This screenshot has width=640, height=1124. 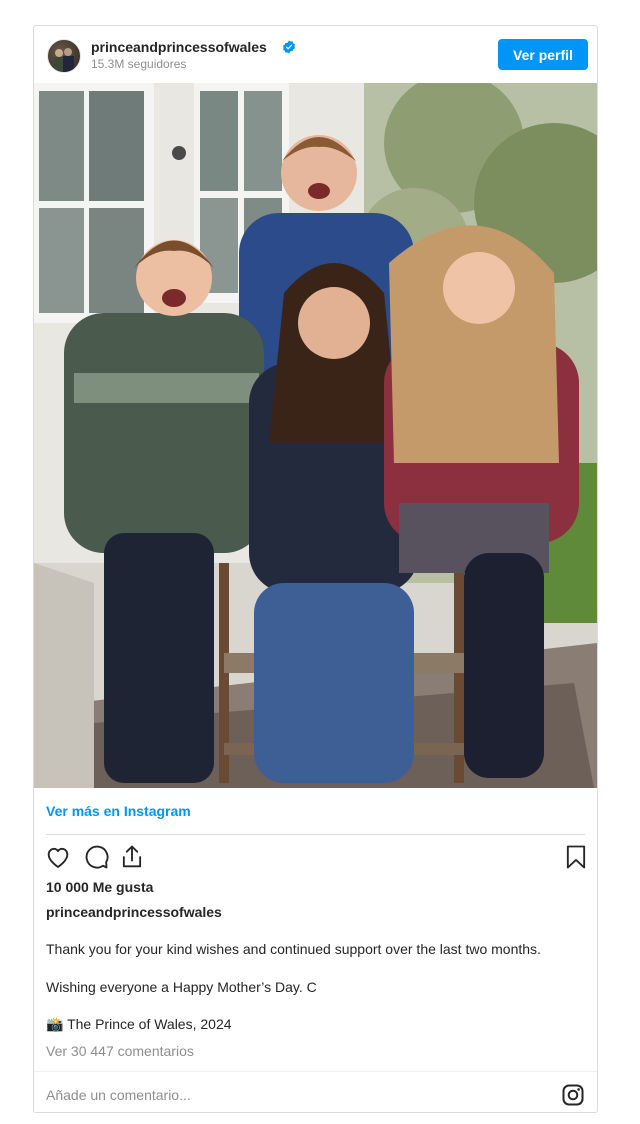 I want to click on instagram-logo-icon, so click(x=573, y=1095).